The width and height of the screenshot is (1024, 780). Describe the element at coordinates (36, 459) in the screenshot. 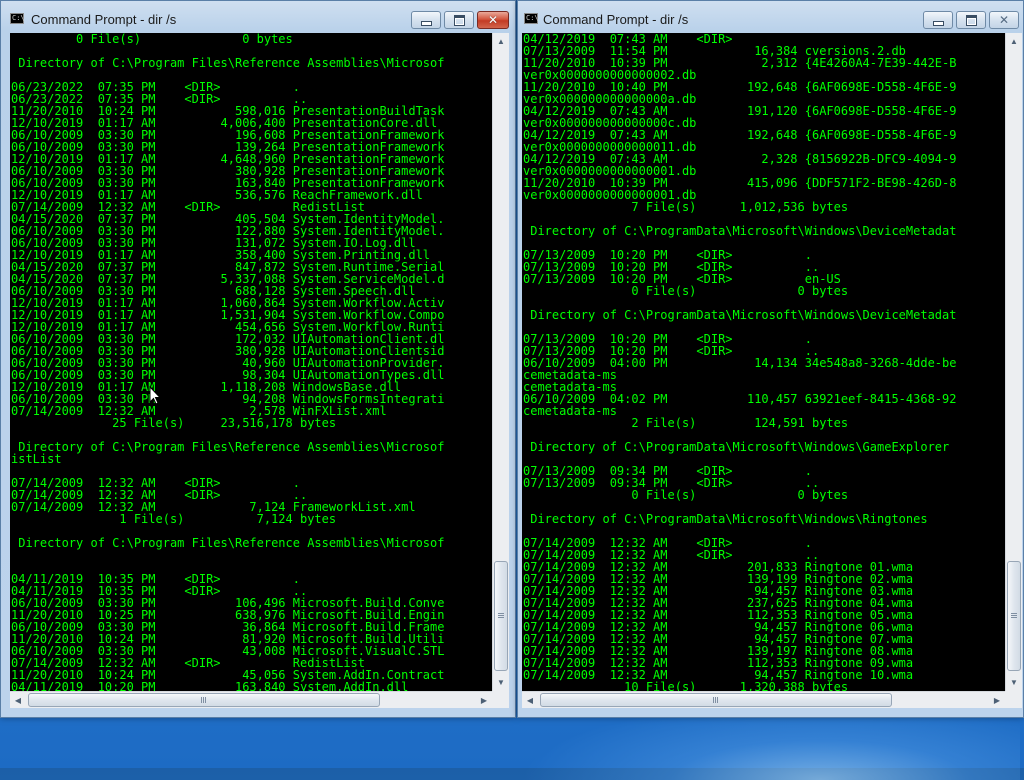

I see `console-line: istList` at that location.